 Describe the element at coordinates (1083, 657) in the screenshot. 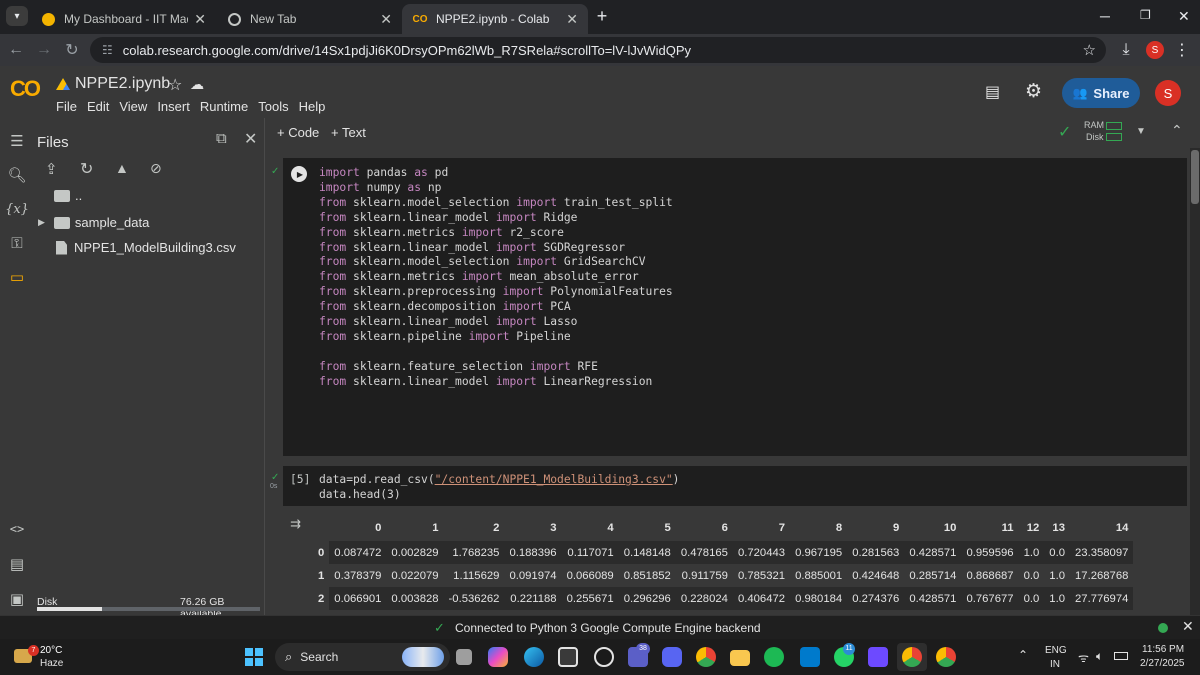

I see `wifi-icon: ᯤ` at that location.